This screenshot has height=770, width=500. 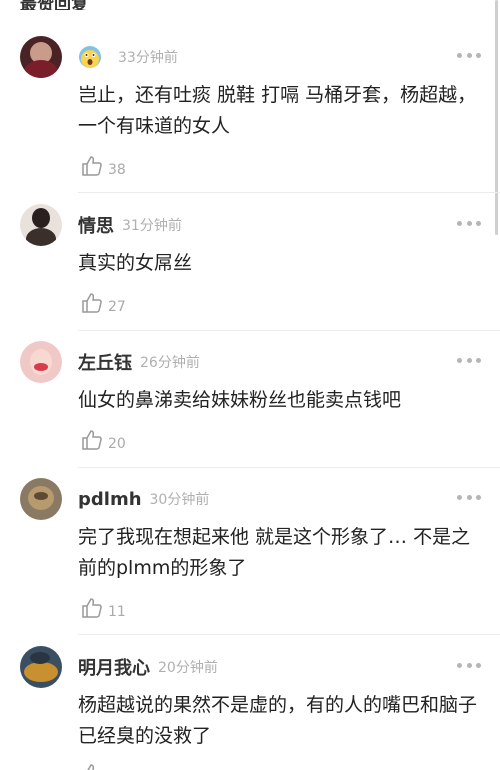 I want to click on username: pdlmh, so click(x=110, y=499).